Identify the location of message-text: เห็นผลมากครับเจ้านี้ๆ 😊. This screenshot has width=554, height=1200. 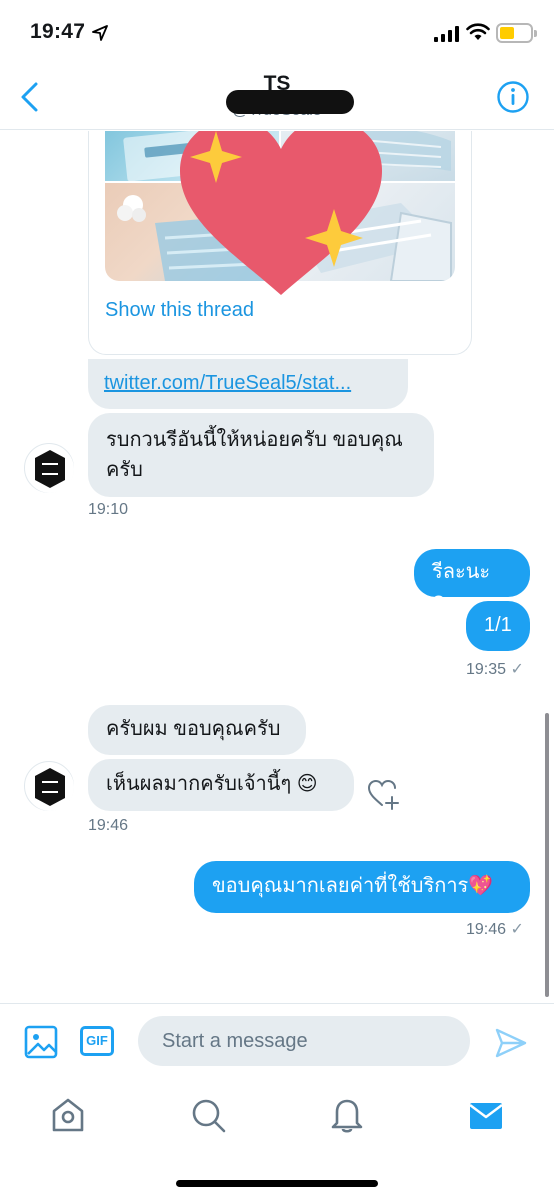
(212, 784).